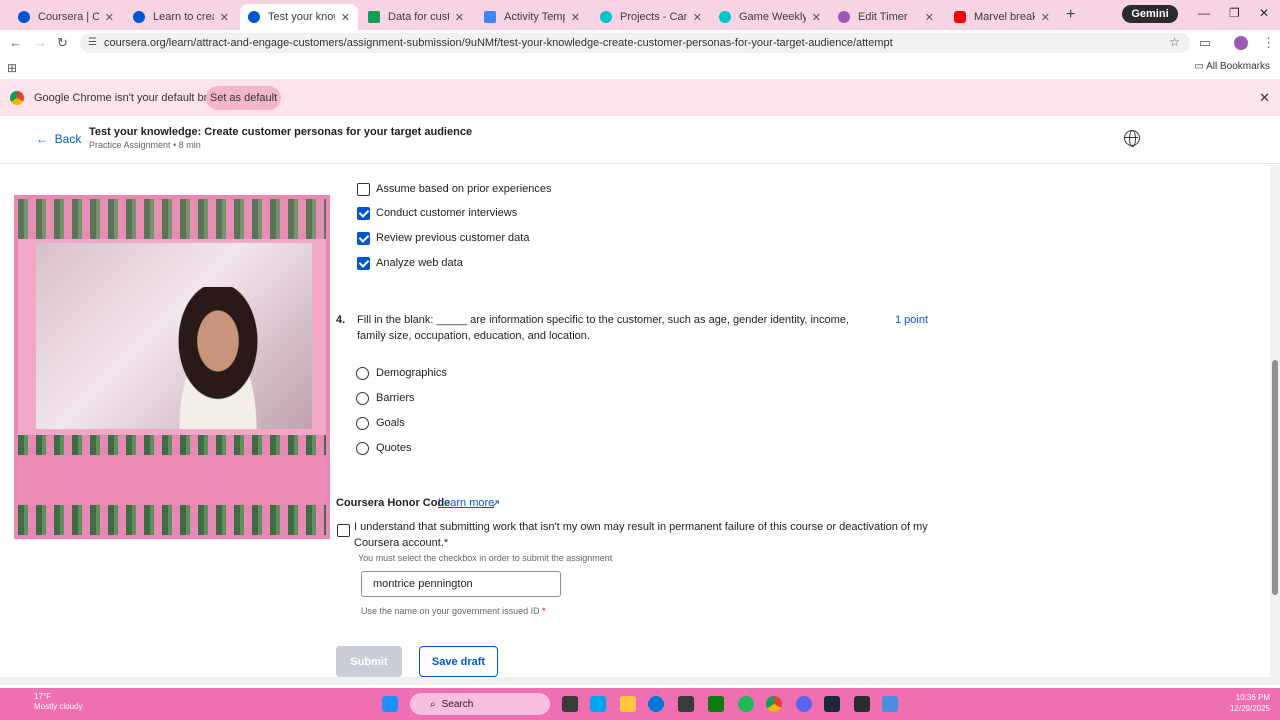 The height and width of the screenshot is (720, 1280). Describe the element at coordinates (1241, 43) in the screenshot. I see `profile-avatar` at that location.